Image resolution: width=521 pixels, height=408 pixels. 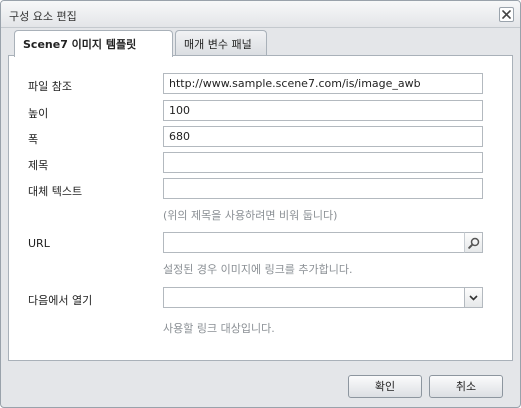 What do you see at coordinates (323, 136) in the screenshot?
I see `width-input` at bounding box center [323, 136].